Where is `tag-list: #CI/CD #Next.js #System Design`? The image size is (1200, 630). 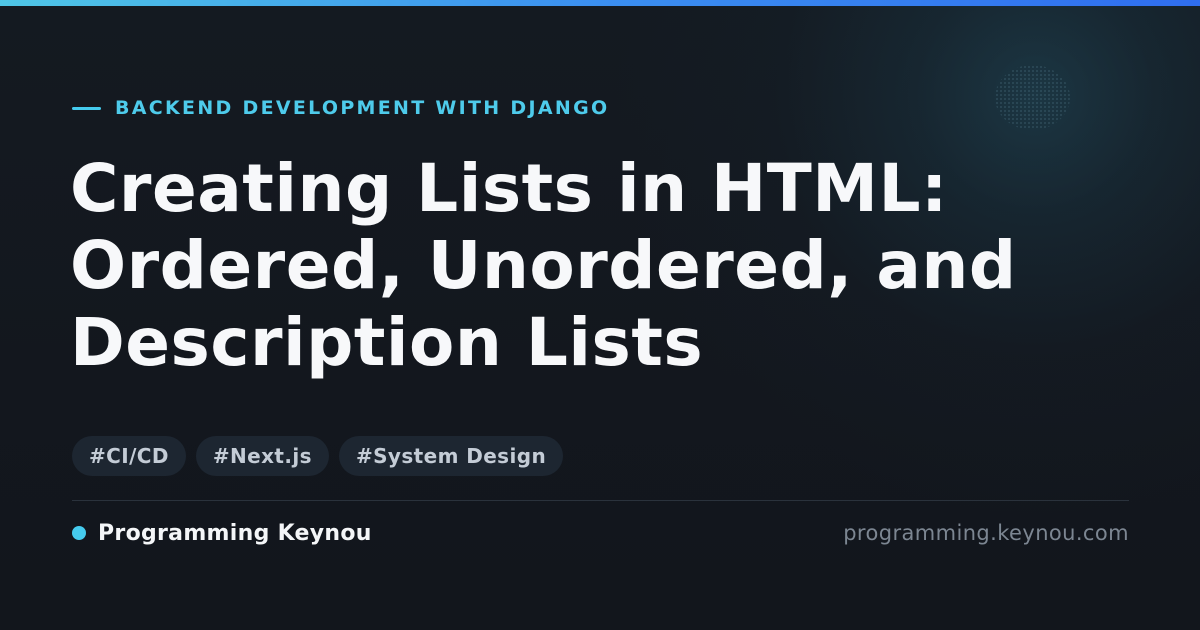 tag-list: #CI/CD #Next.js #System Design is located at coordinates (318, 456).